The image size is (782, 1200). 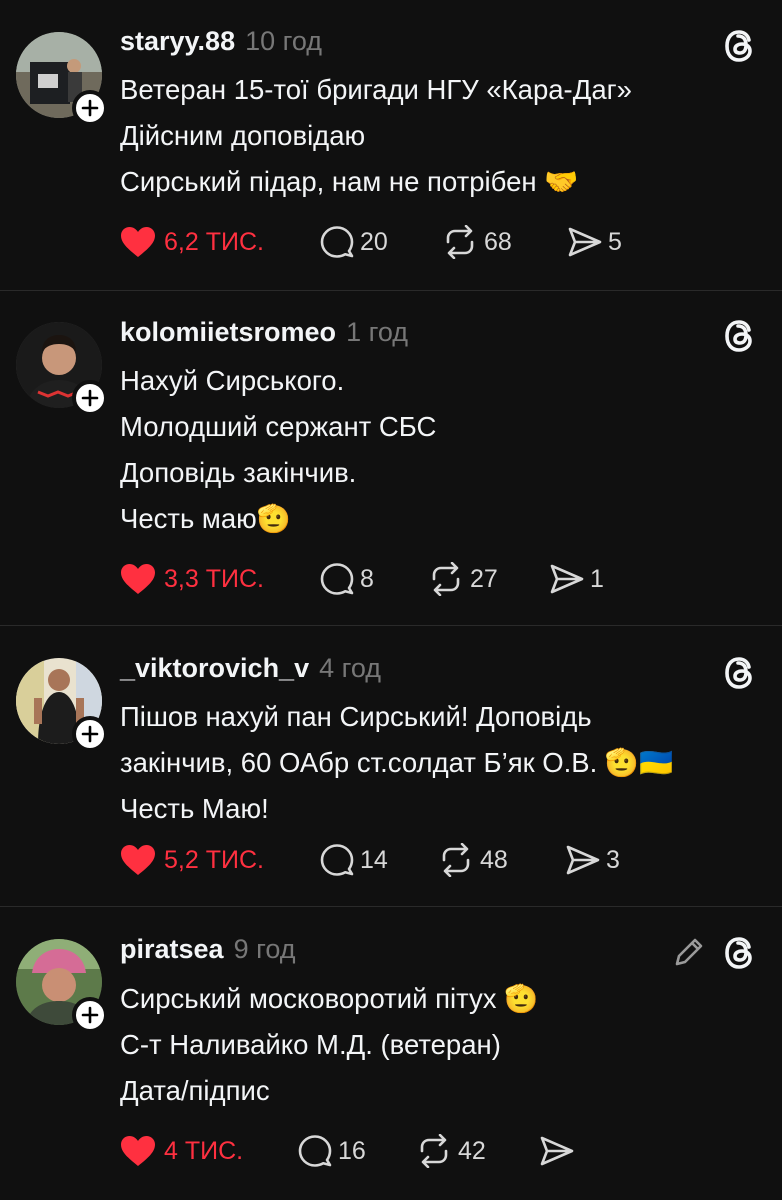 I want to click on like-count: 6,2 ТИС., so click(x=214, y=241).